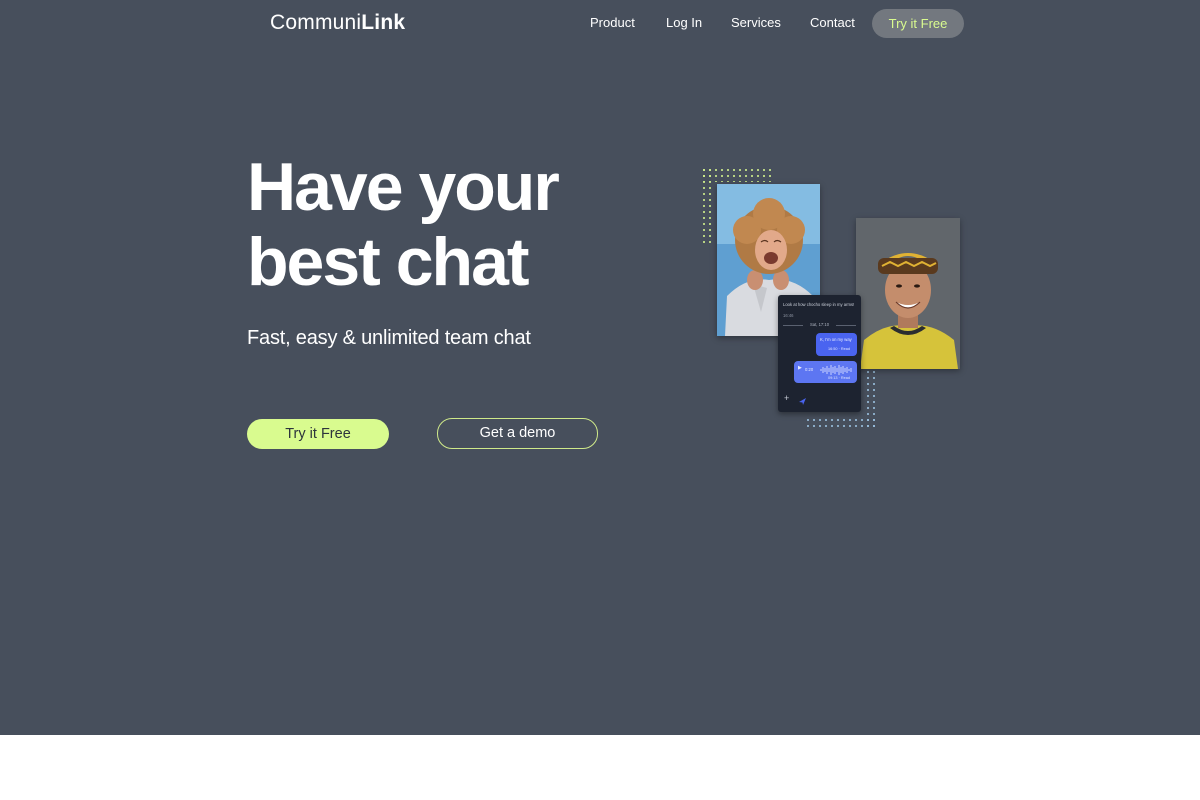 The height and width of the screenshot is (800, 1200). I want to click on nav-product: Product, so click(612, 22).